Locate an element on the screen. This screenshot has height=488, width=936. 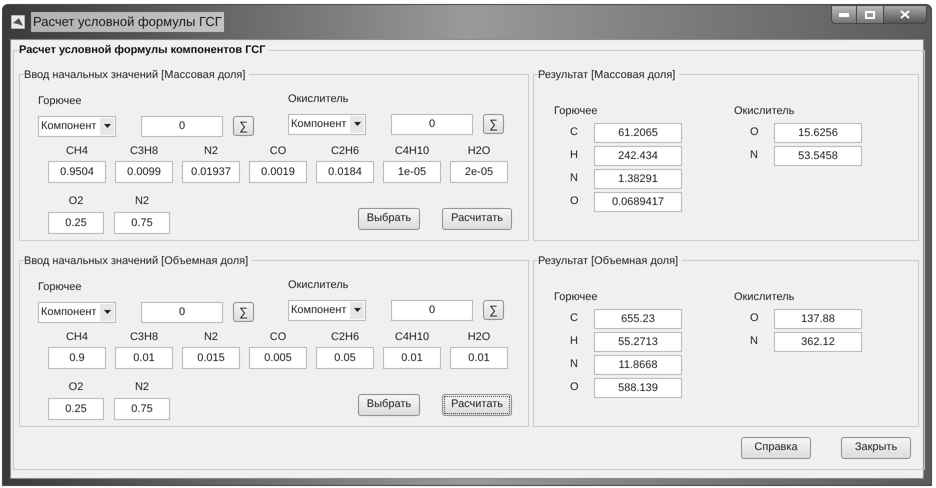
input-field: 1e-05 is located at coordinates (412, 172).